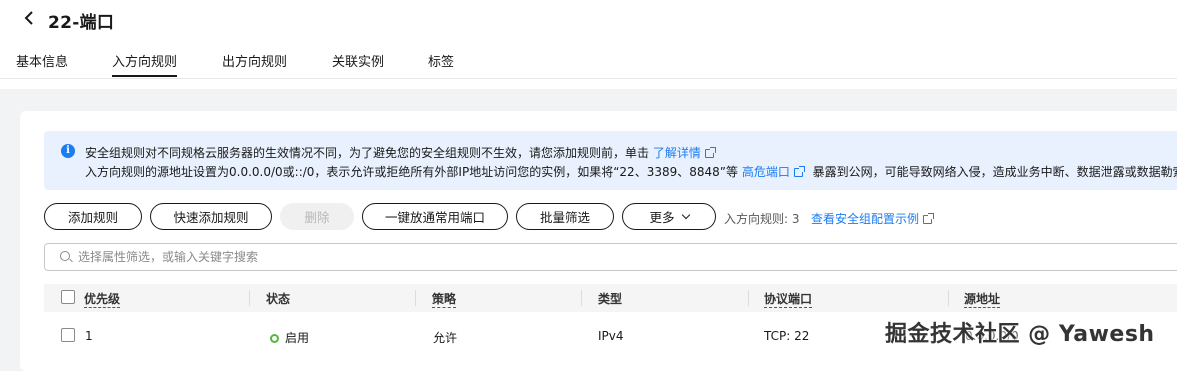 The height and width of the screenshot is (371, 1177). I want to click on cell-policy: 允许, so click(445, 338).